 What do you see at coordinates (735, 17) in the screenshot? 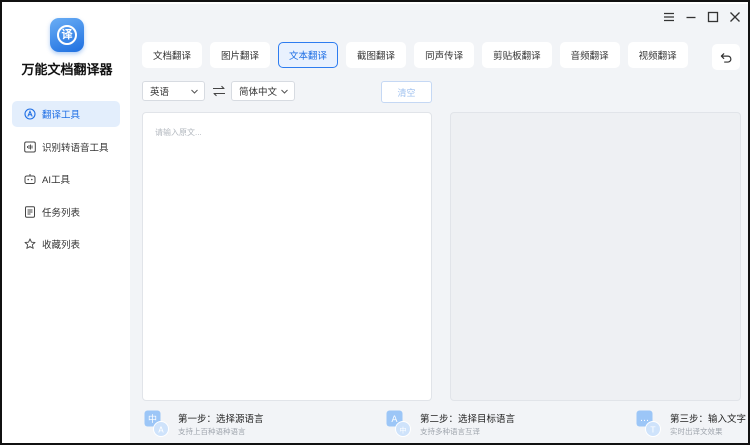
I see `close-icon` at bounding box center [735, 17].